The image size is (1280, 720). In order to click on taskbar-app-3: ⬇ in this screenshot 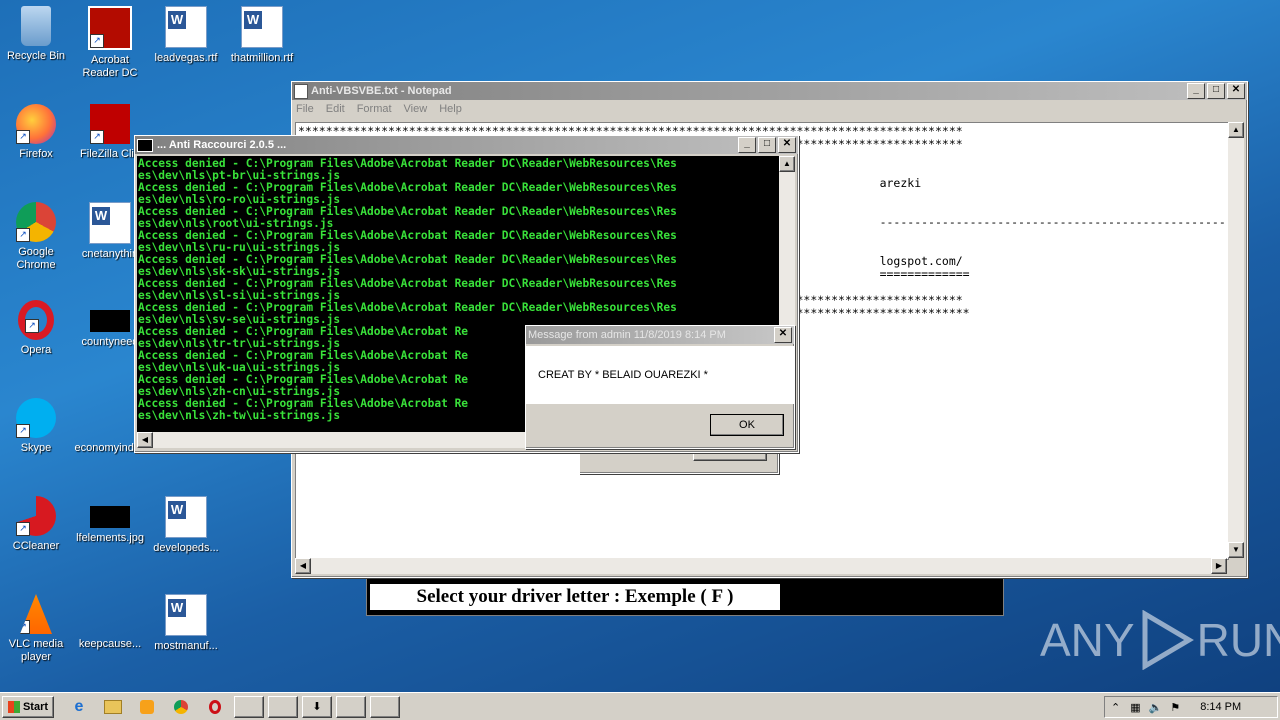, I will do `click(317, 707)`.